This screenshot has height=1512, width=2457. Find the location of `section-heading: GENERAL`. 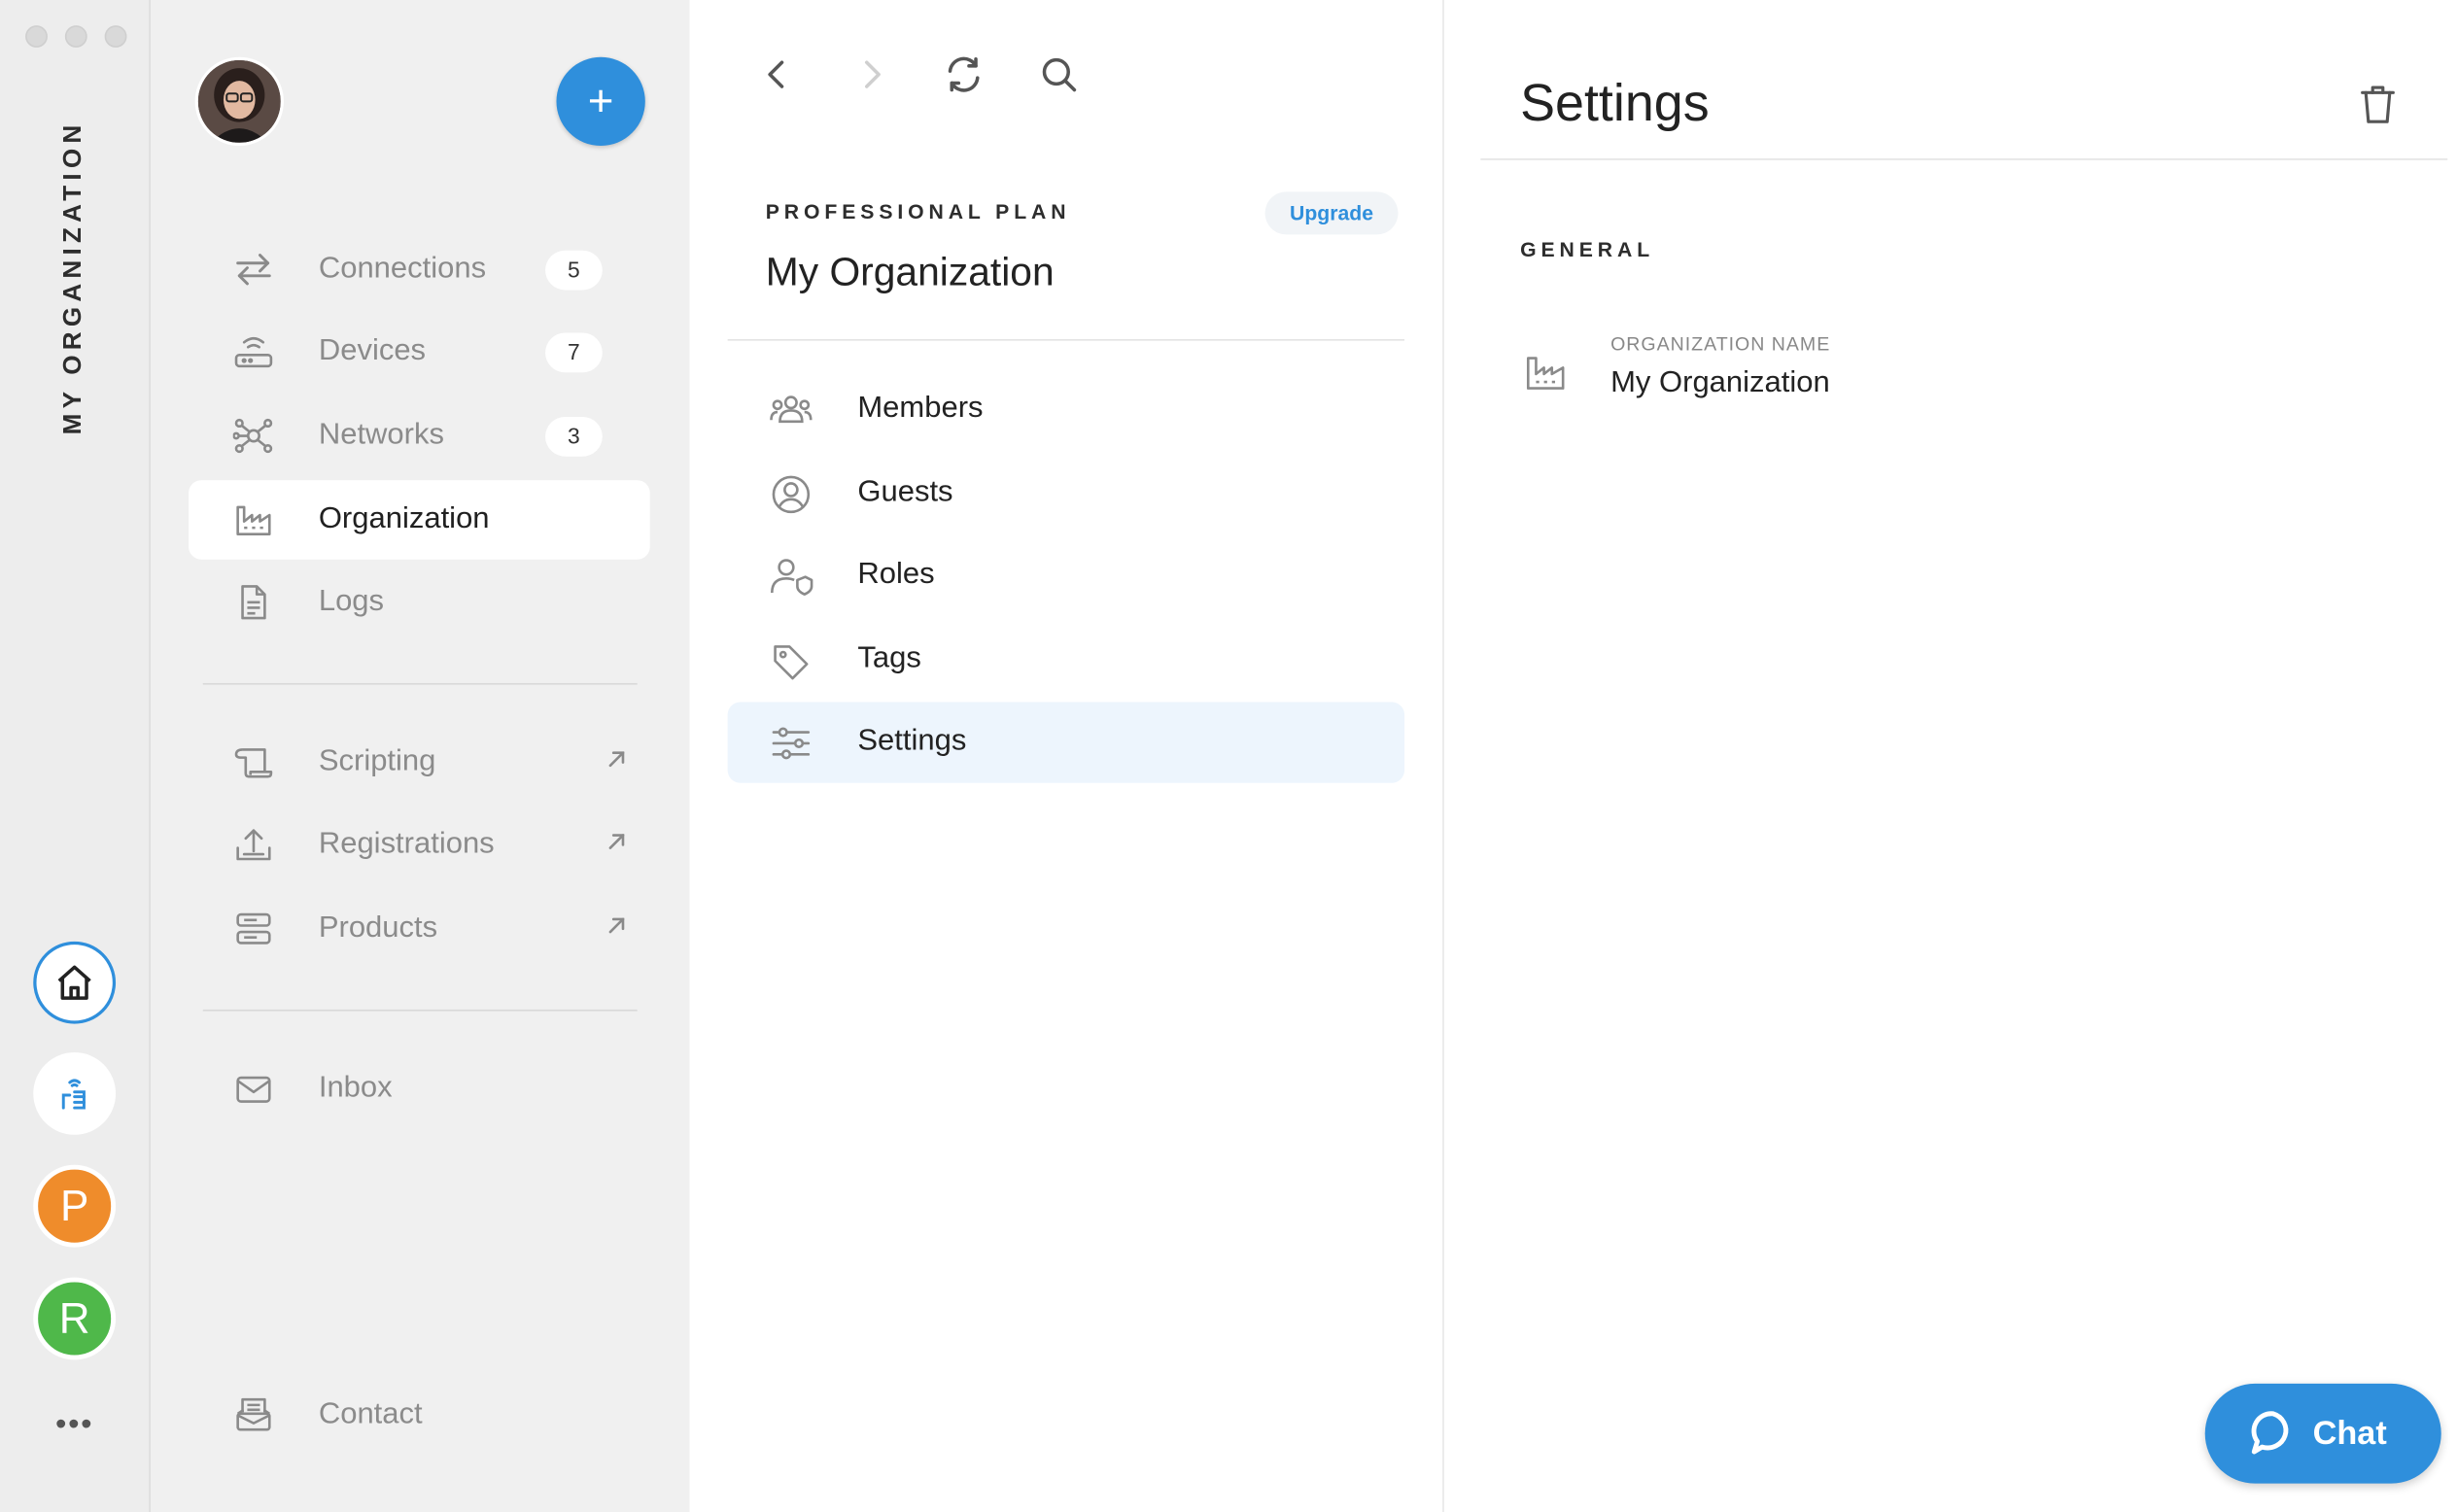

section-heading: GENERAL is located at coordinates (1587, 250).